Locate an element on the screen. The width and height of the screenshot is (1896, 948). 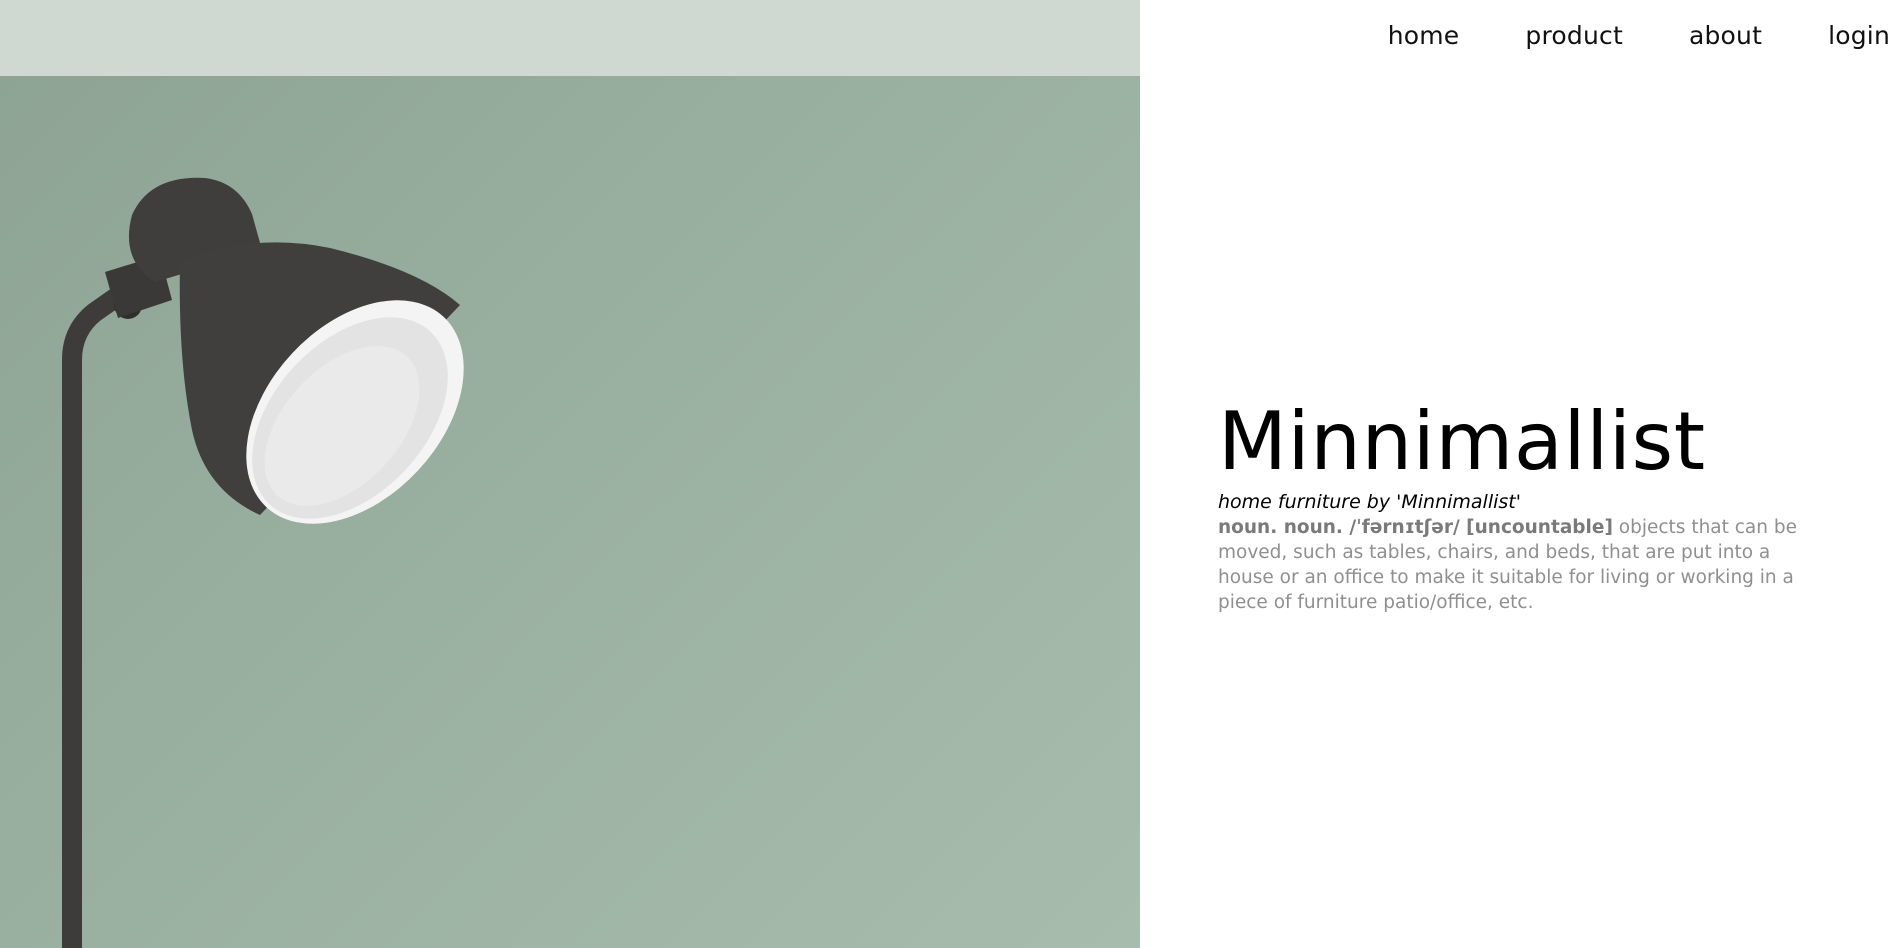
main-nav: home product about login is located at coordinates (1609, 35).